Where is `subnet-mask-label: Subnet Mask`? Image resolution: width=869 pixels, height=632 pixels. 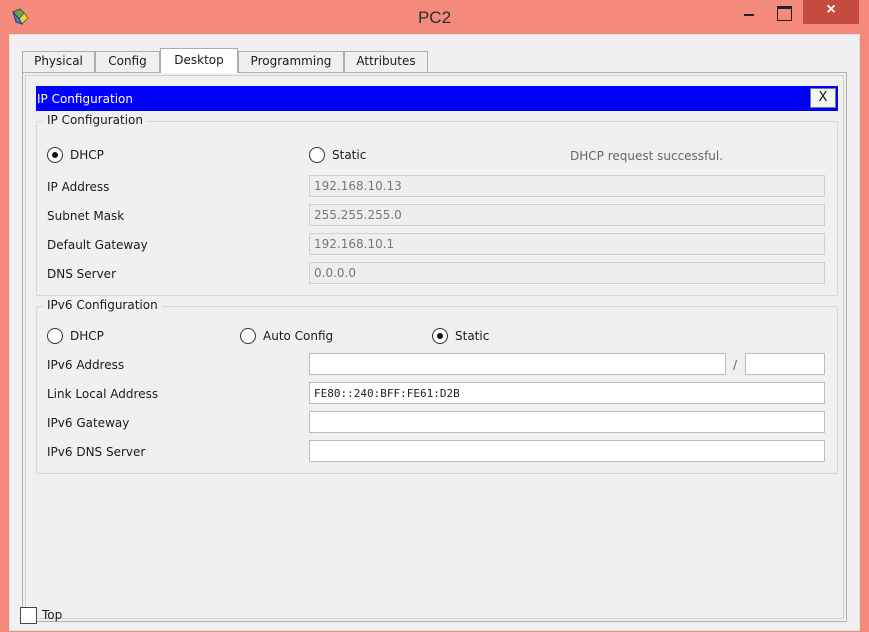
subnet-mask-label: Subnet Mask is located at coordinates (86, 216).